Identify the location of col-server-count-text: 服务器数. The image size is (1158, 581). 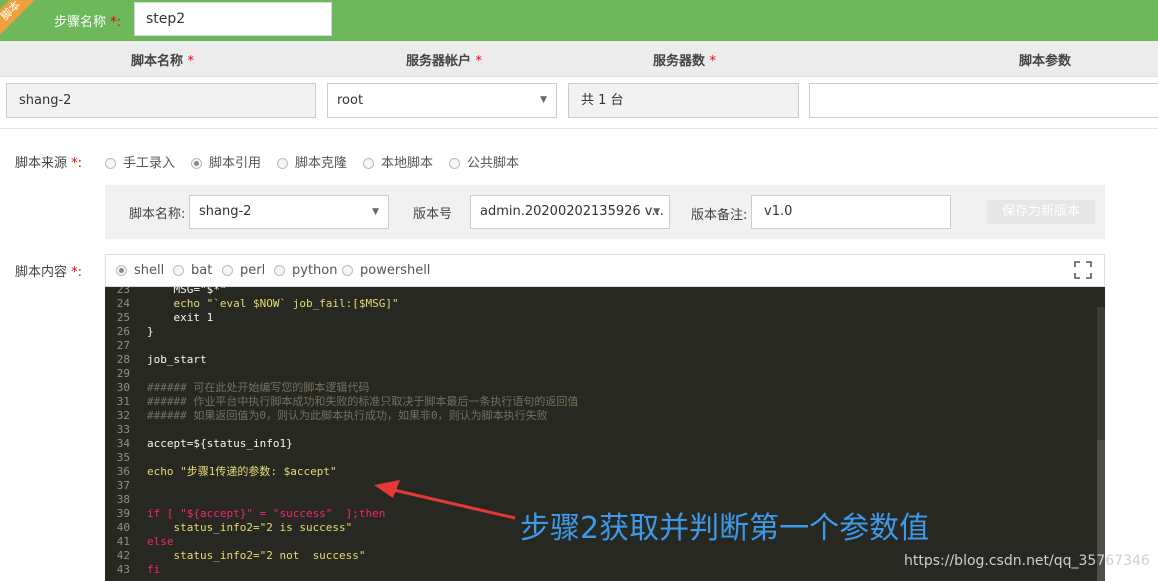
(679, 61).